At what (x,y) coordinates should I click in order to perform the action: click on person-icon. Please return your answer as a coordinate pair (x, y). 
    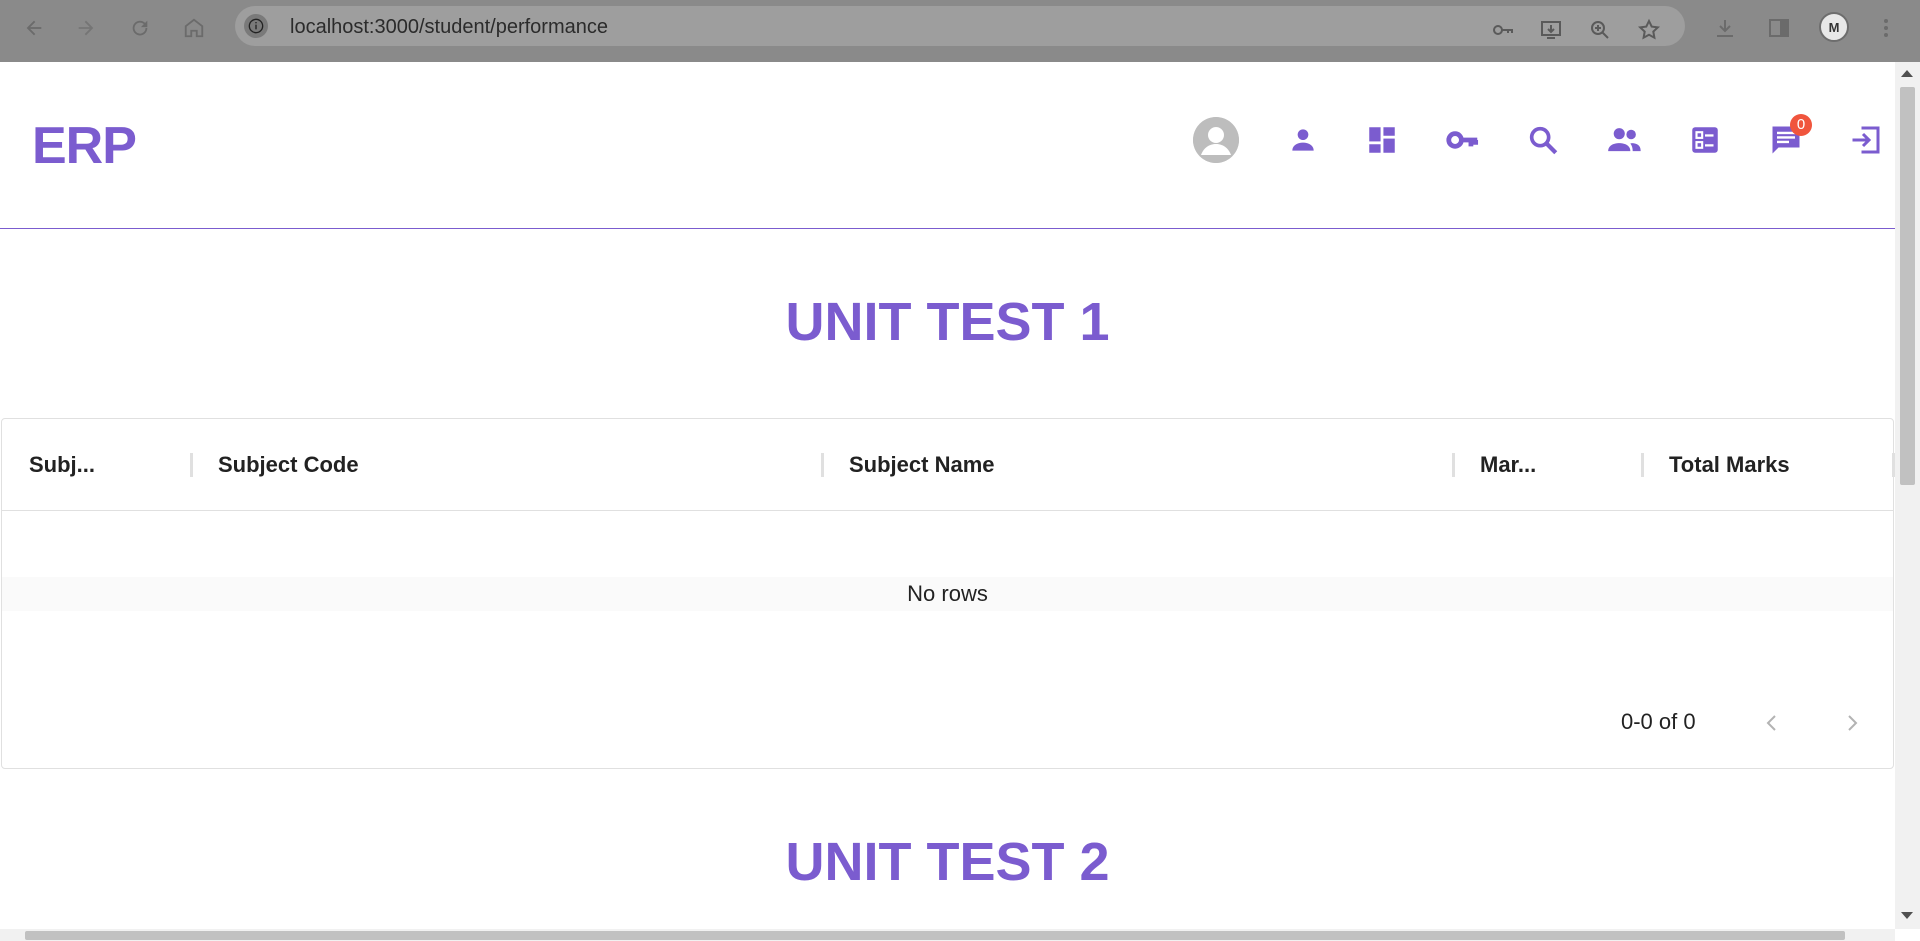
    Looking at the image, I should click on (1303, 140).